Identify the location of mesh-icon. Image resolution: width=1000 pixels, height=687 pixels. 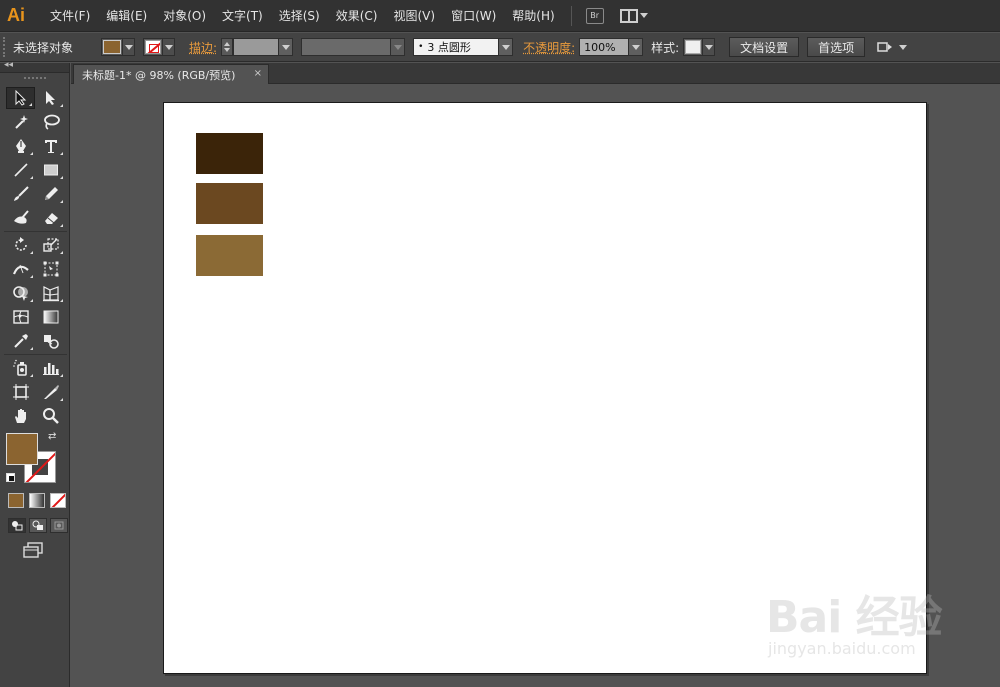
(20, 317).